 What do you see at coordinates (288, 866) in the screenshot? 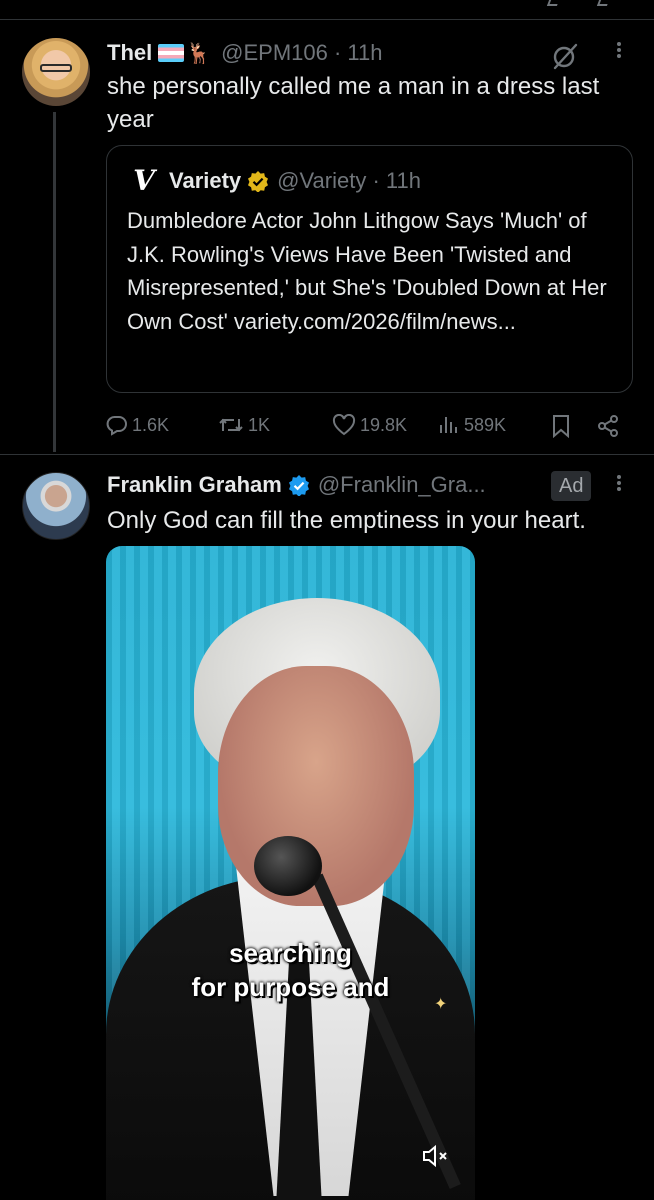
I see `microphone` at bounding box center [288, 866].